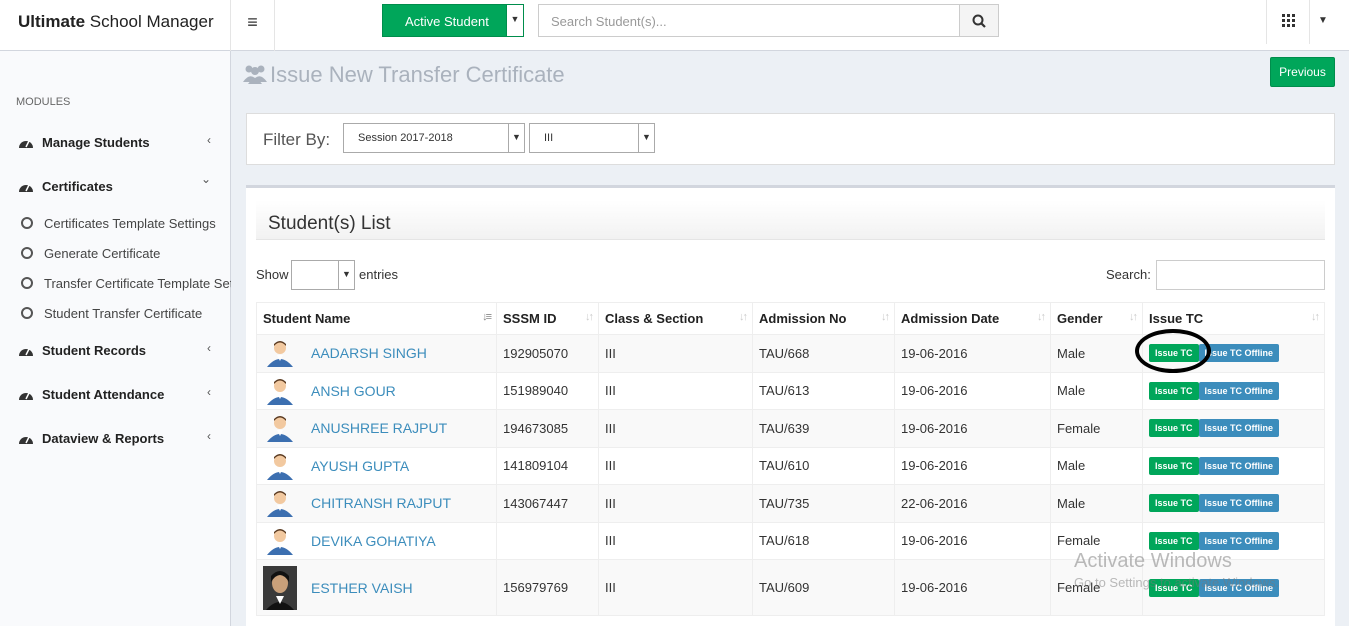  I want to click on cell-gender: Male, so click(1096, 353).